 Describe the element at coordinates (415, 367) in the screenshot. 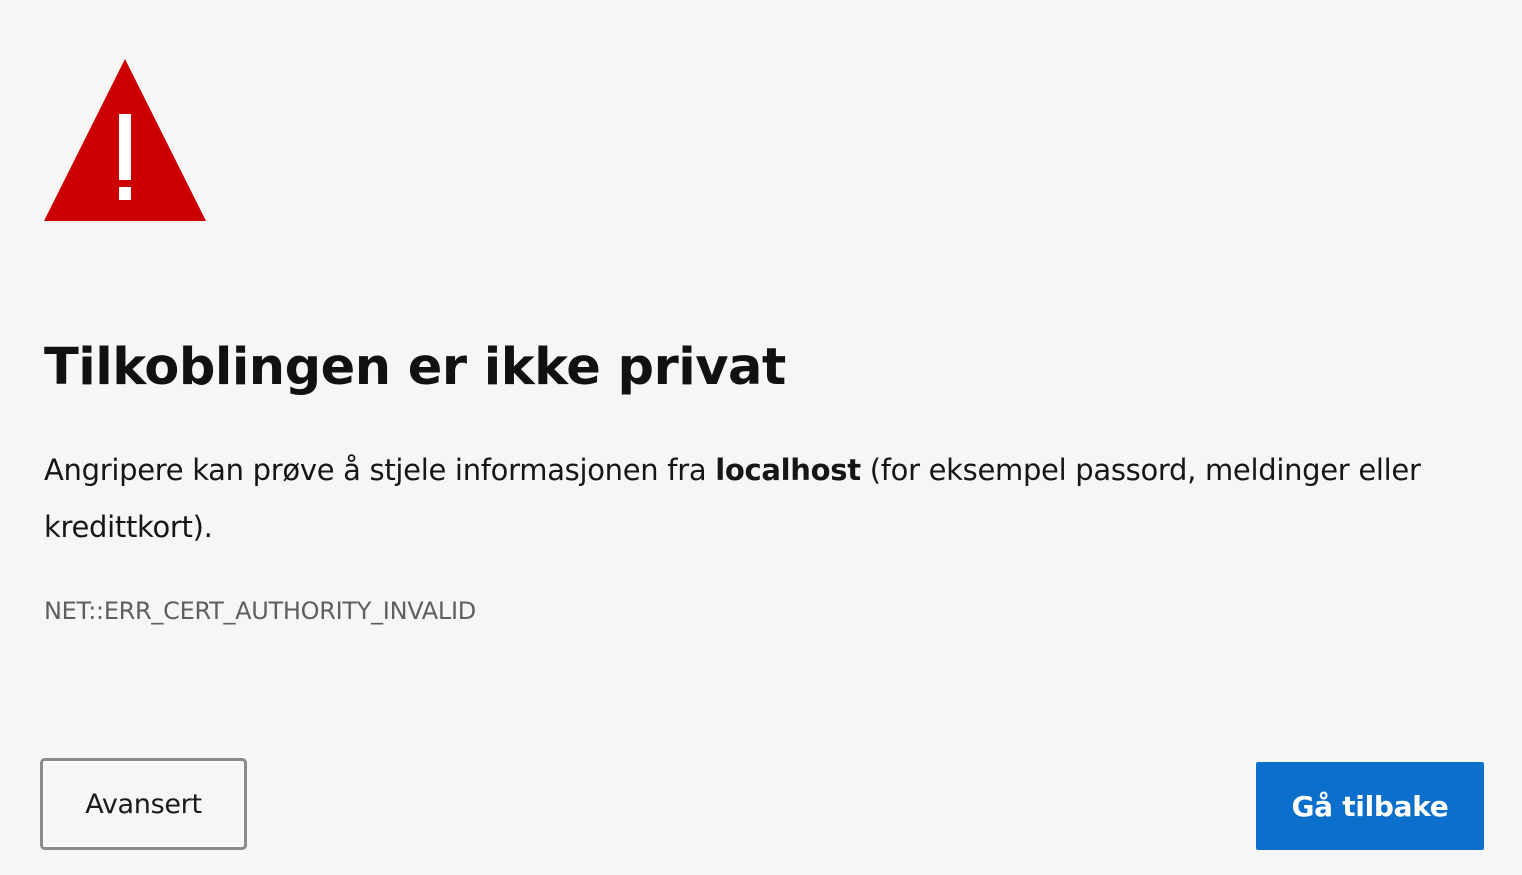

I see `page-title: Tilkoblingen er ikke privat` at that location.